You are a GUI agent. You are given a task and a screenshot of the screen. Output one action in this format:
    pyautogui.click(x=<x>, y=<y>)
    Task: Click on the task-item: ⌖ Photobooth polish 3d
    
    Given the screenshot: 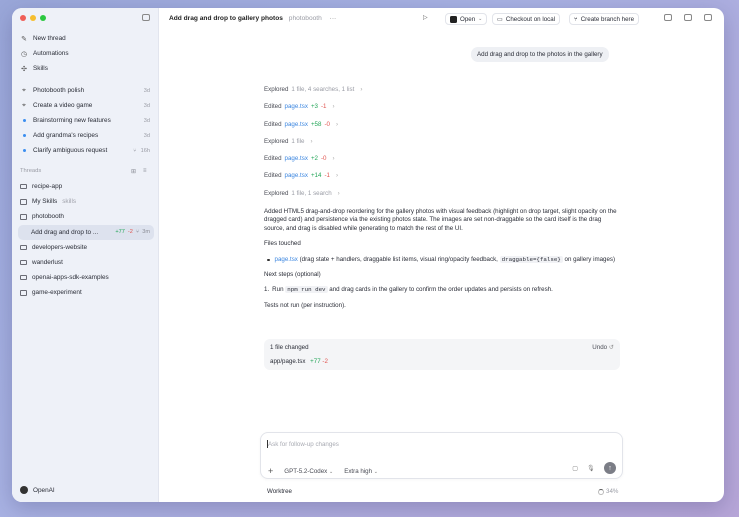 What is the action you would take?
    pyautogui.click(x=86, y=90)
    